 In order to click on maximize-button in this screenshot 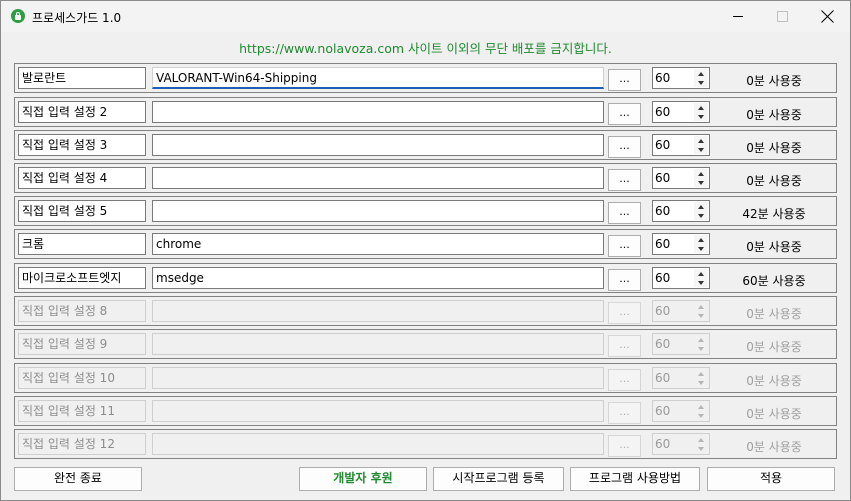, I will do `click(782, 16)`.